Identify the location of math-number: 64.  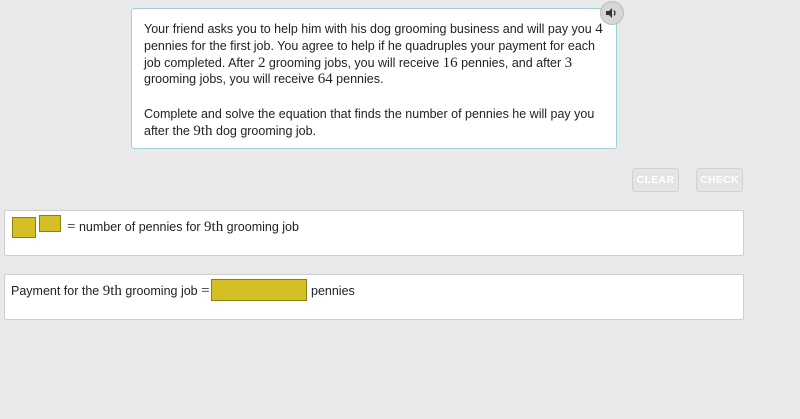
(325, 79).